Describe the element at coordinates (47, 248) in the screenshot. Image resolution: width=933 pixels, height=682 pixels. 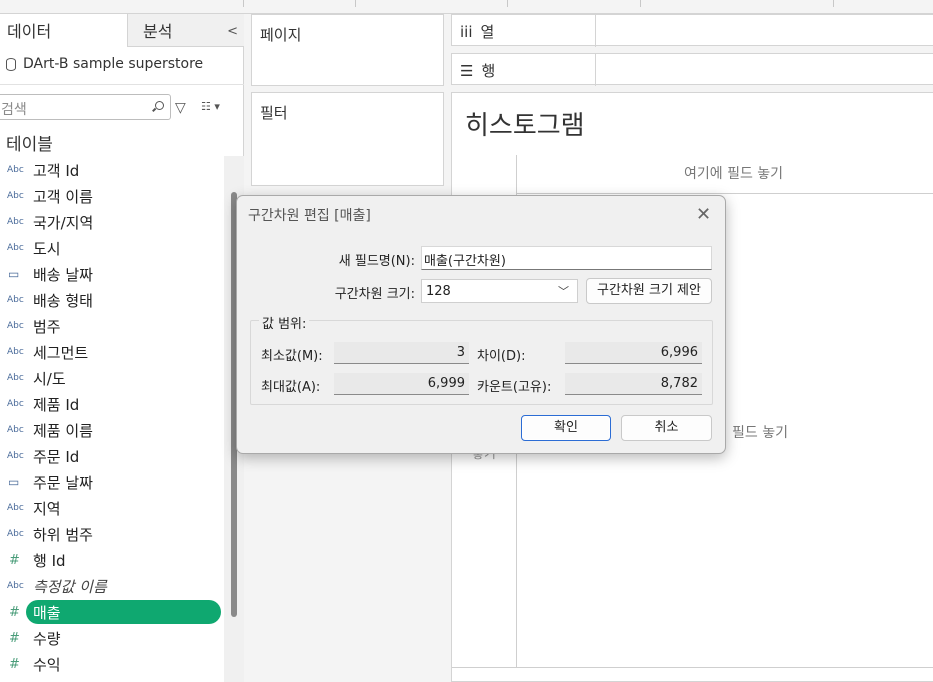
I see `field-name: 도시` at that location.